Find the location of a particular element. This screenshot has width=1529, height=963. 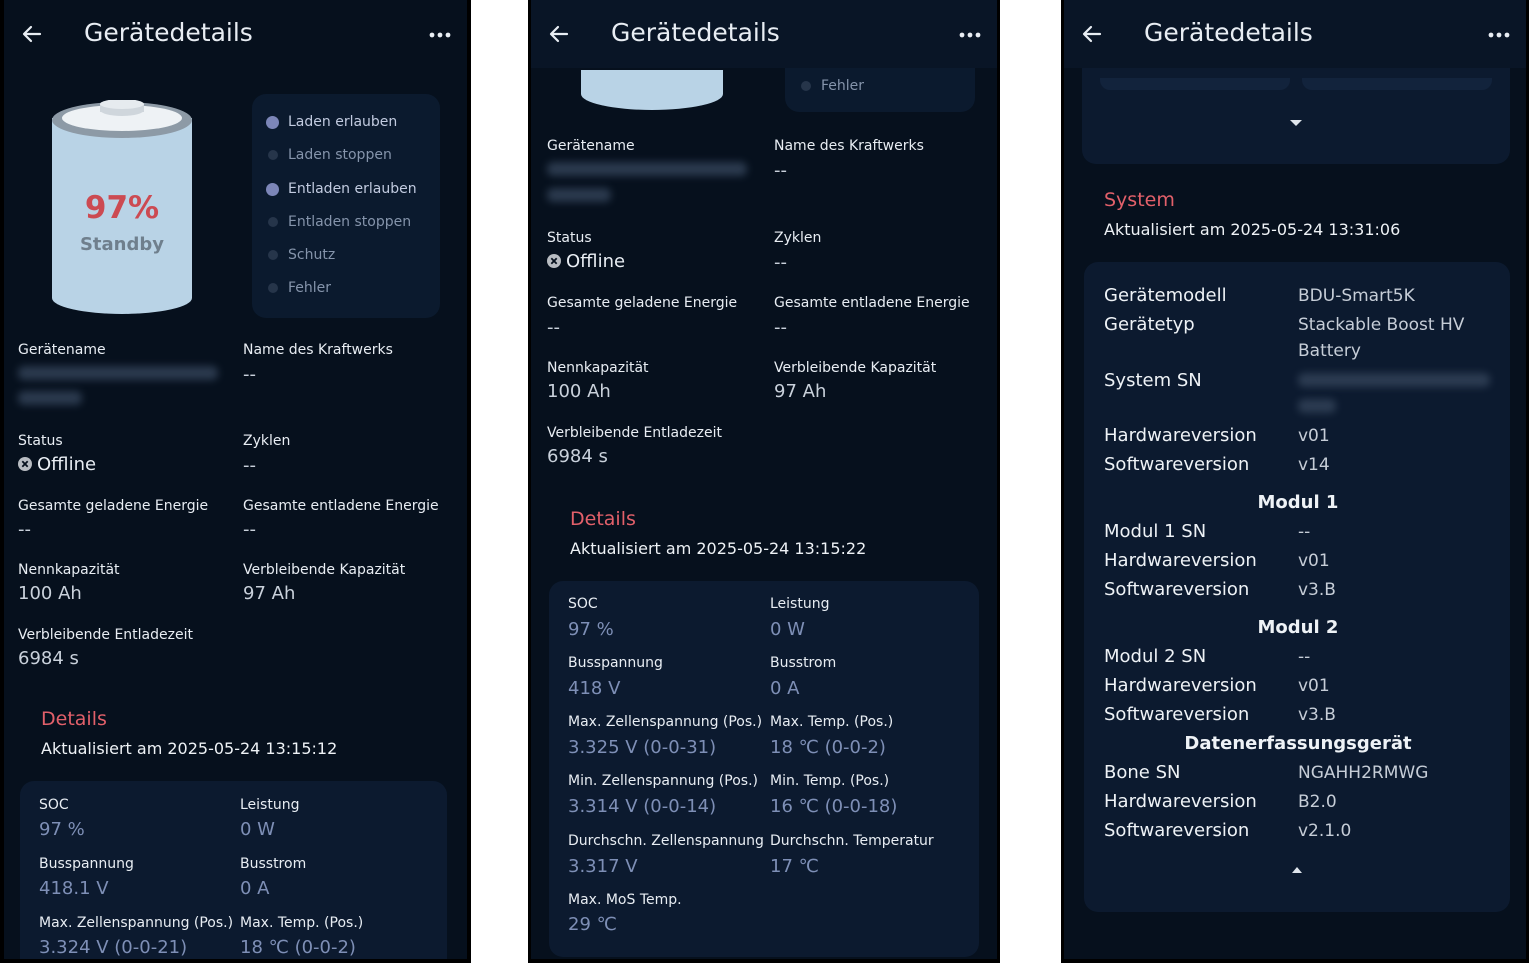

bus-voltage-label: Busspannung is located at coordinates (615, 663).